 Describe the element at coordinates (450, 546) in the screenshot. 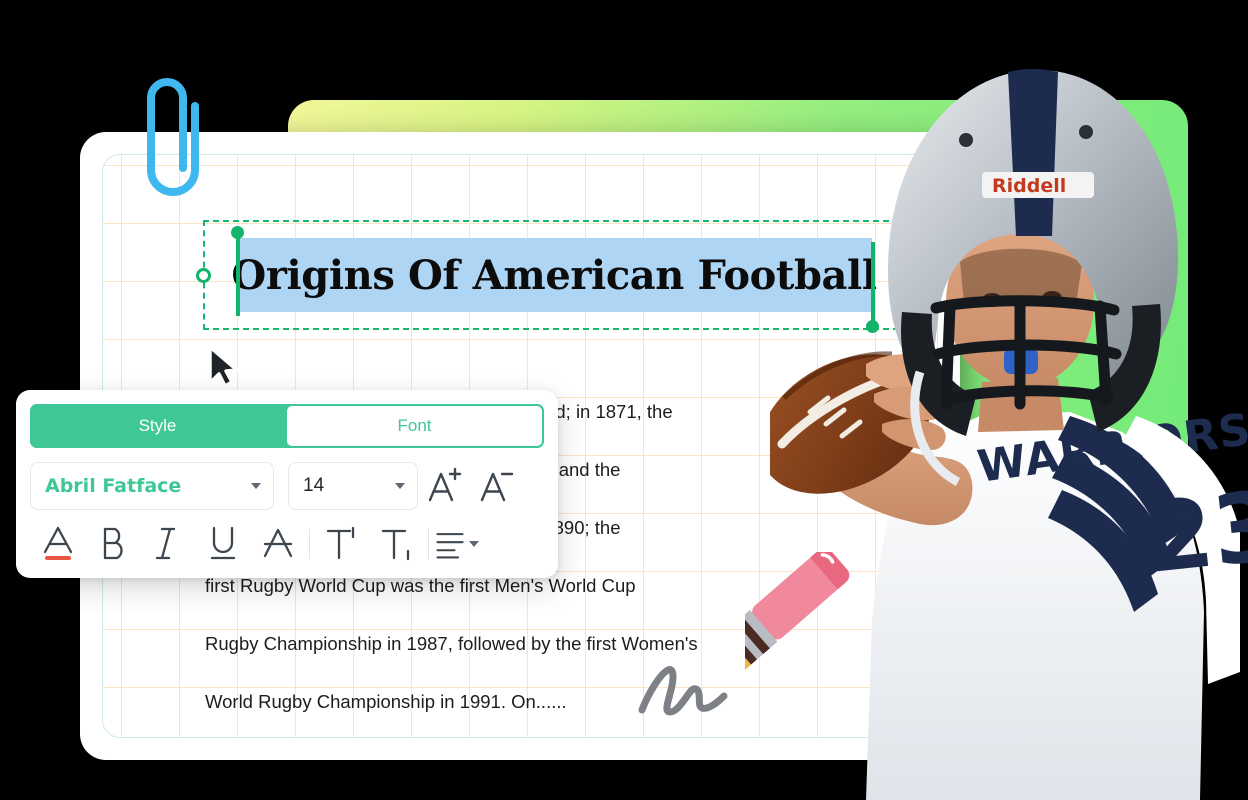

I see `align-left-icon` at that location.